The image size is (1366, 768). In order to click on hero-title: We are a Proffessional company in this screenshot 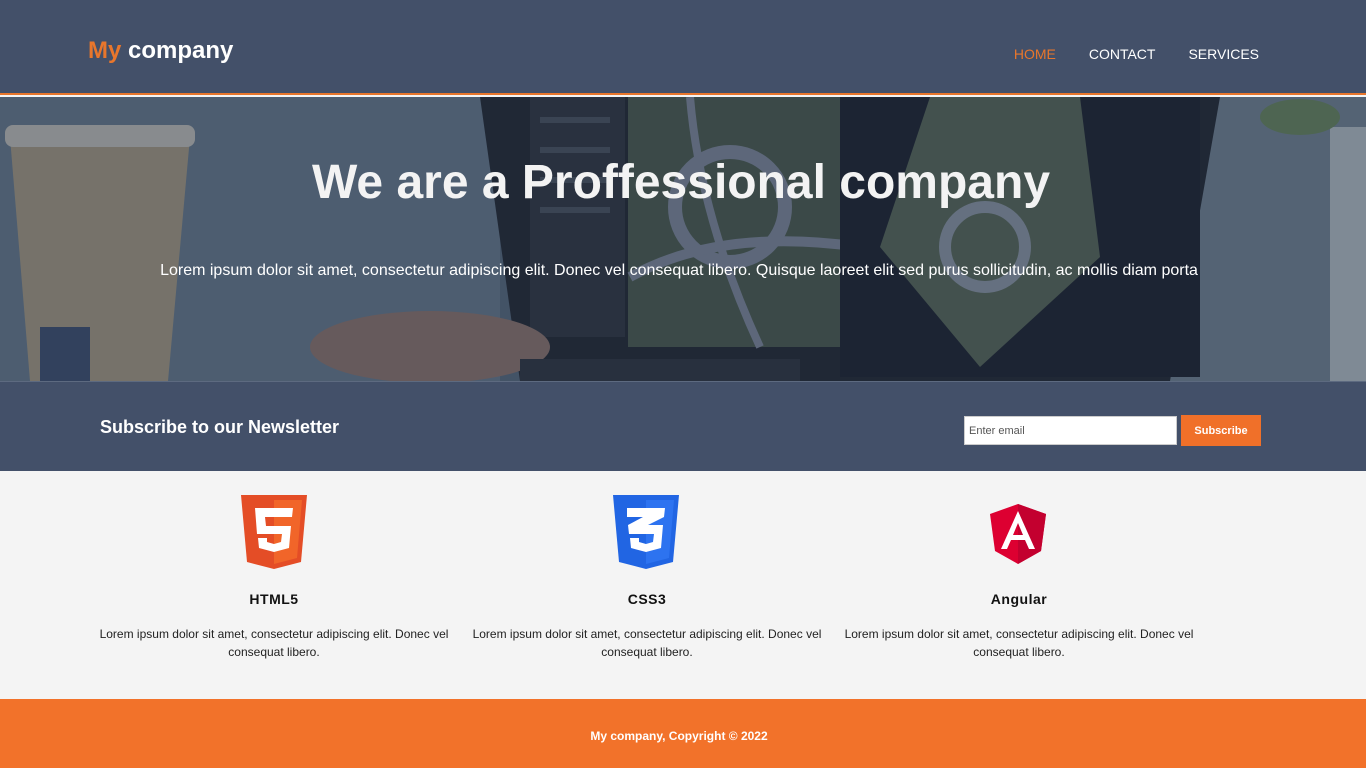, I will do `click(681, 182)`.